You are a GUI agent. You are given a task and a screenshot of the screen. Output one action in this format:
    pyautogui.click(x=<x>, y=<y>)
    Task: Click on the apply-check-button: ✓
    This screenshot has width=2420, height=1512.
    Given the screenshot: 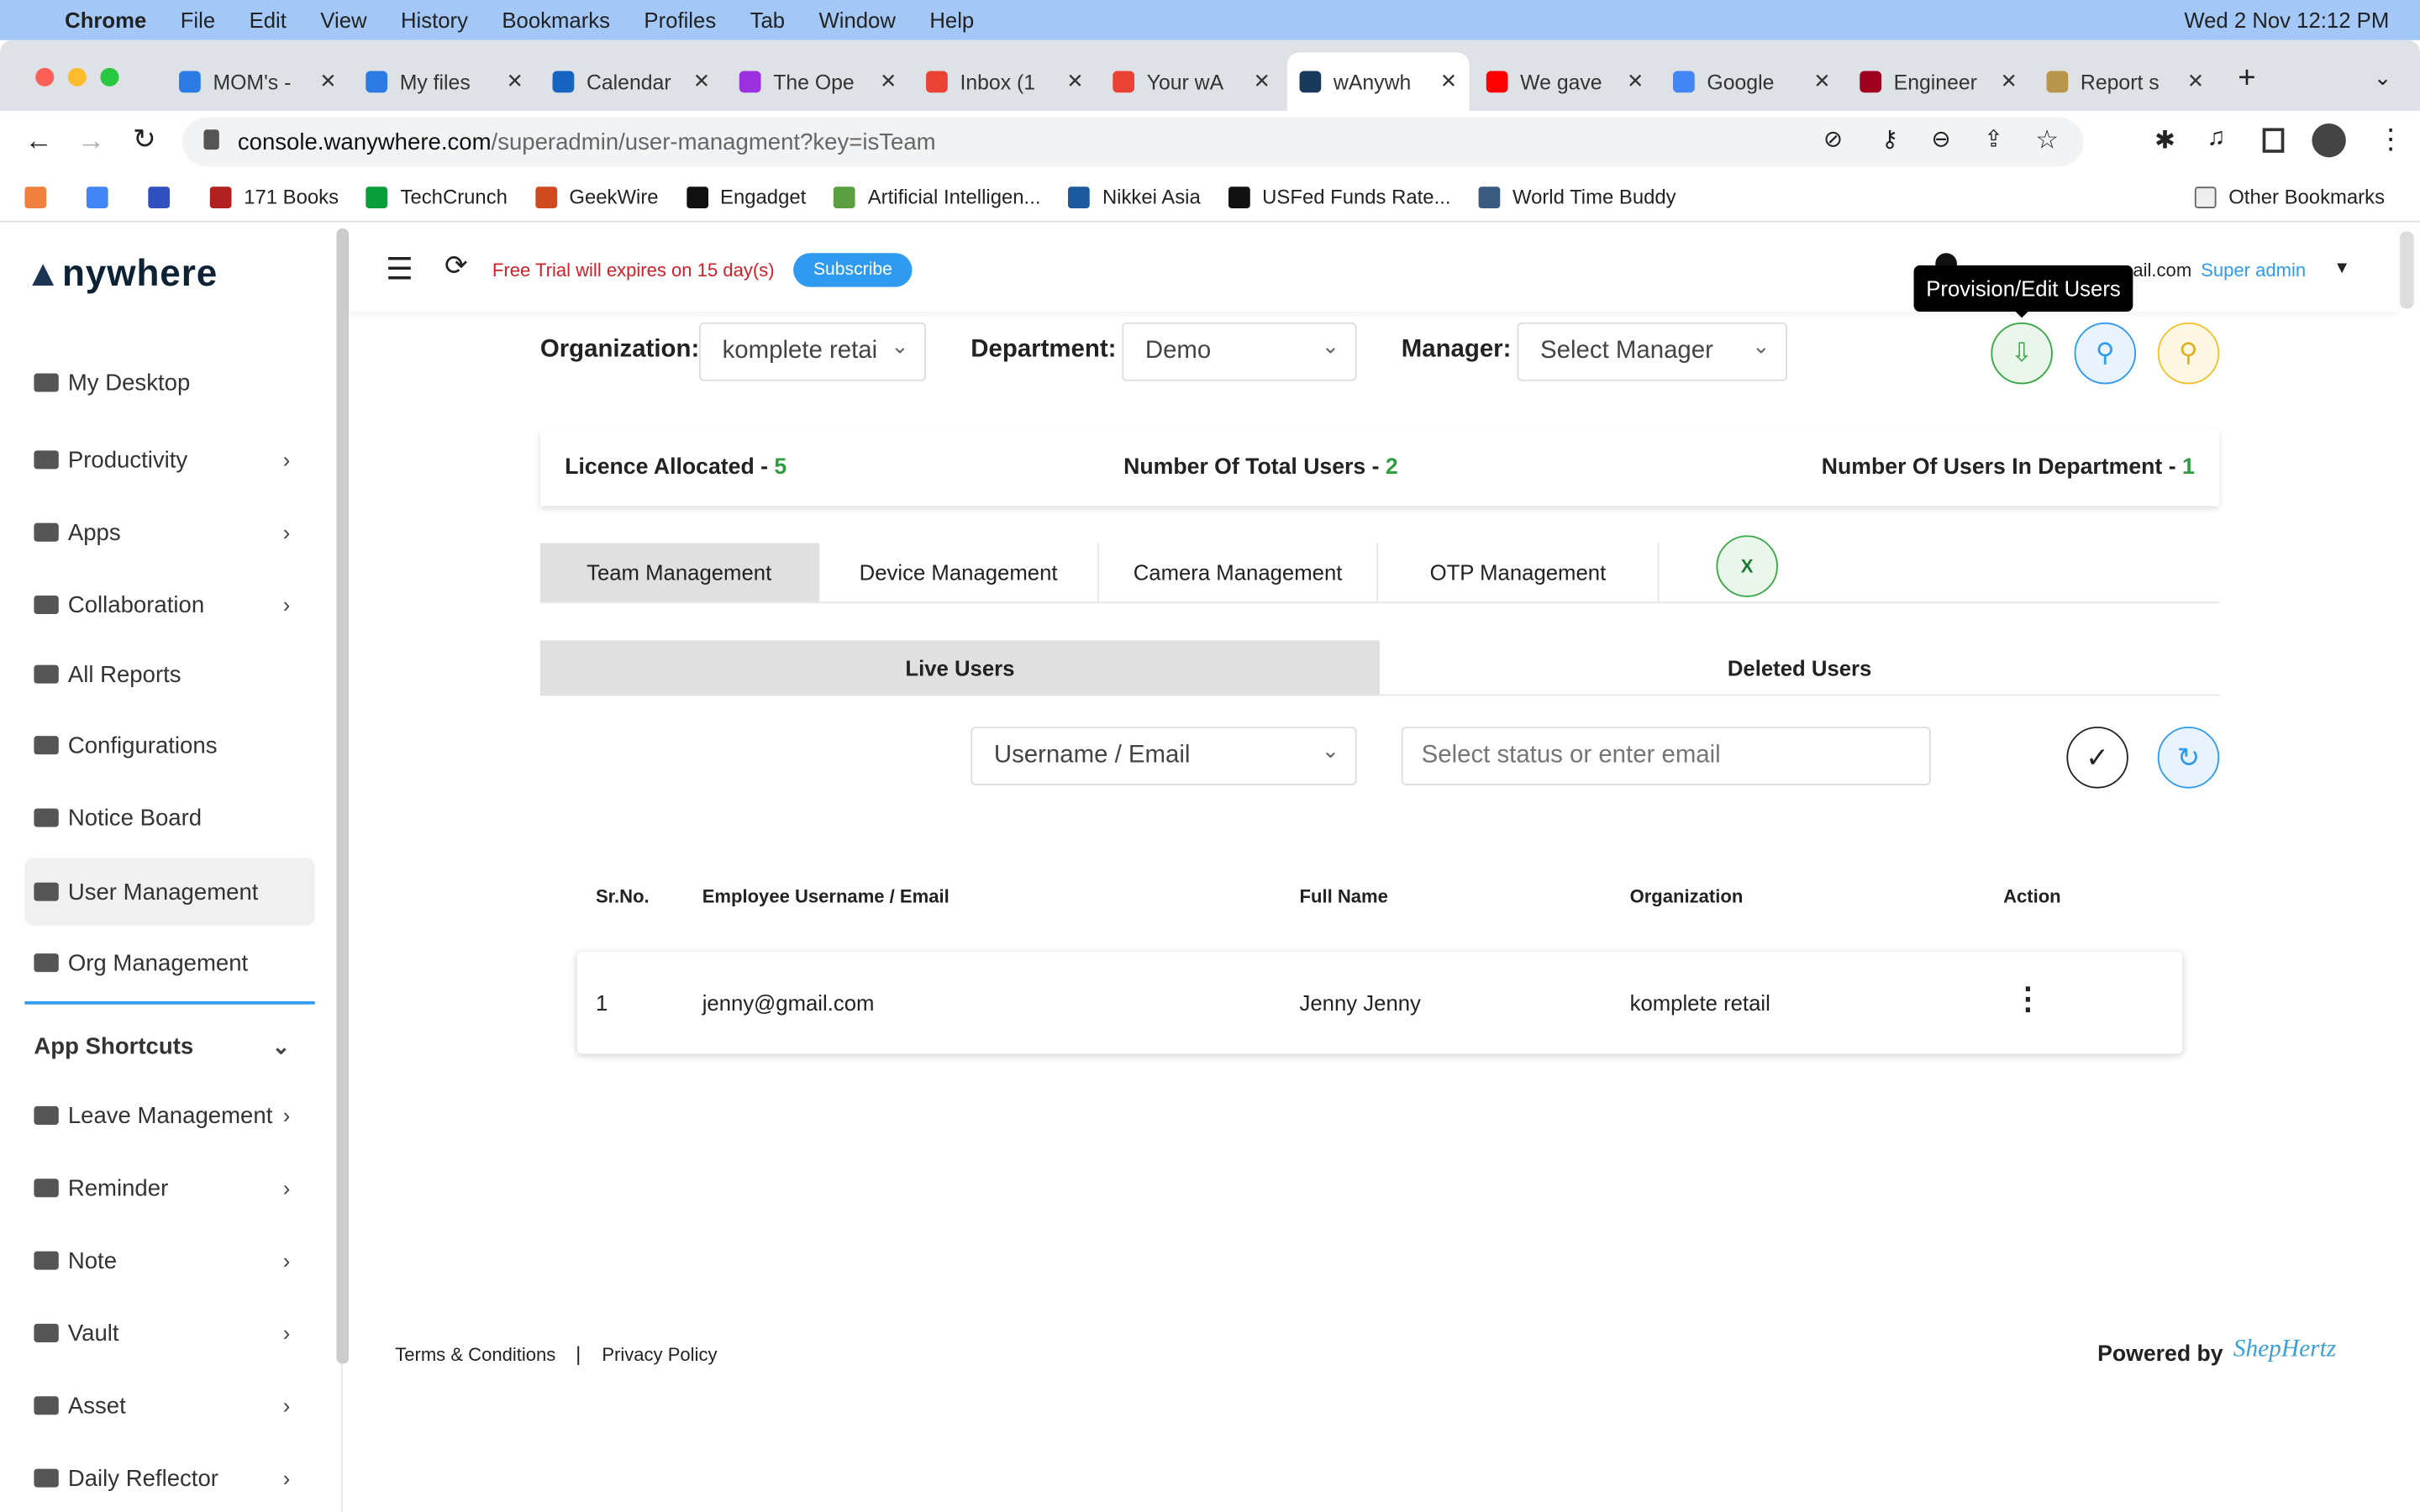 What is the action you would take?
    pyautogui.click(x=2097, y=758)
    